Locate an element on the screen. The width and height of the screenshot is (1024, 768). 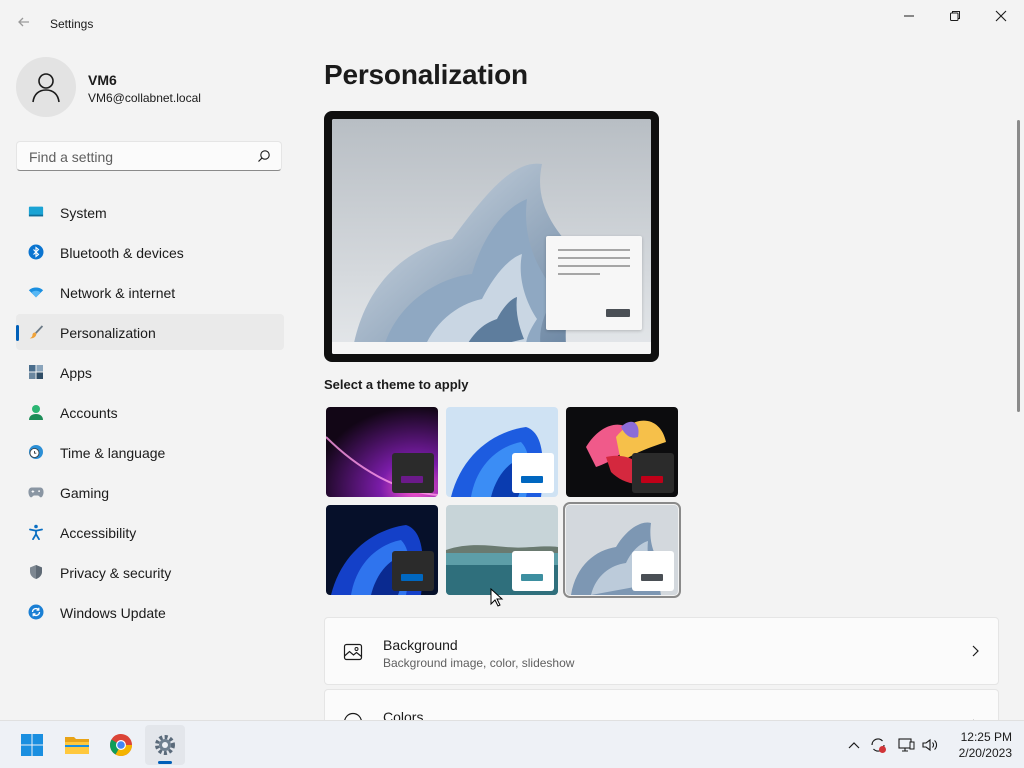
taskbar-clock: 12:25 PM 2/20/2023 is located at coordinates (979, 745).